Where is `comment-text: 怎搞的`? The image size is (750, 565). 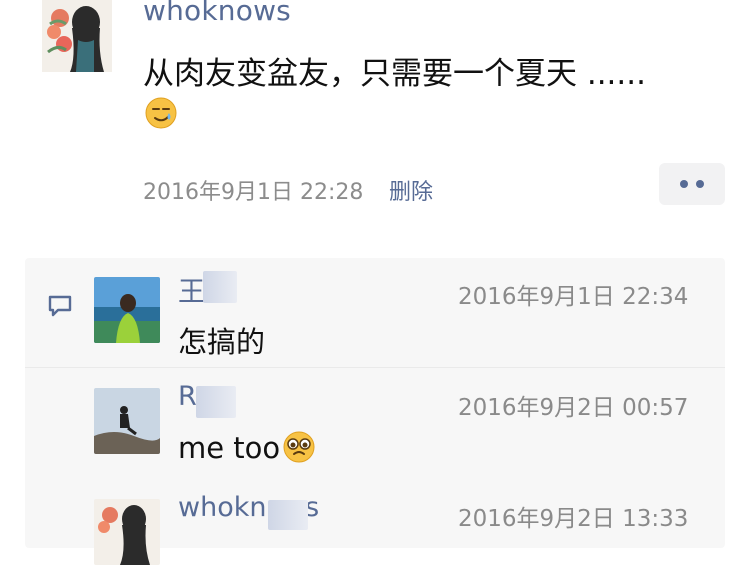 comment-text: 怎搞的 is located at coordinates (222, 342).